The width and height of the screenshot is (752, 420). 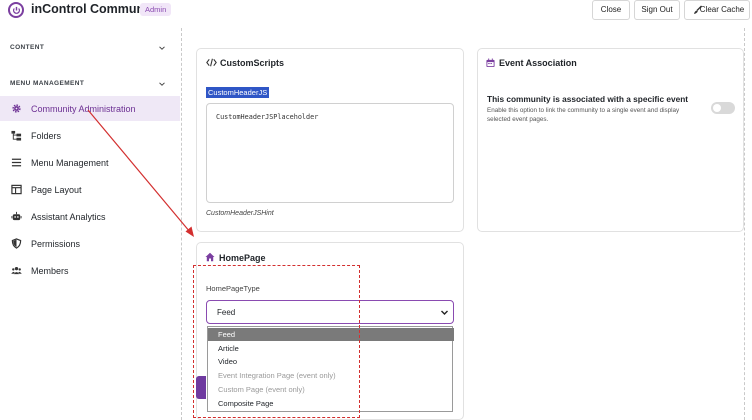 I want to click on sign-out-button: Sign Out, so click(x=657, y=10).